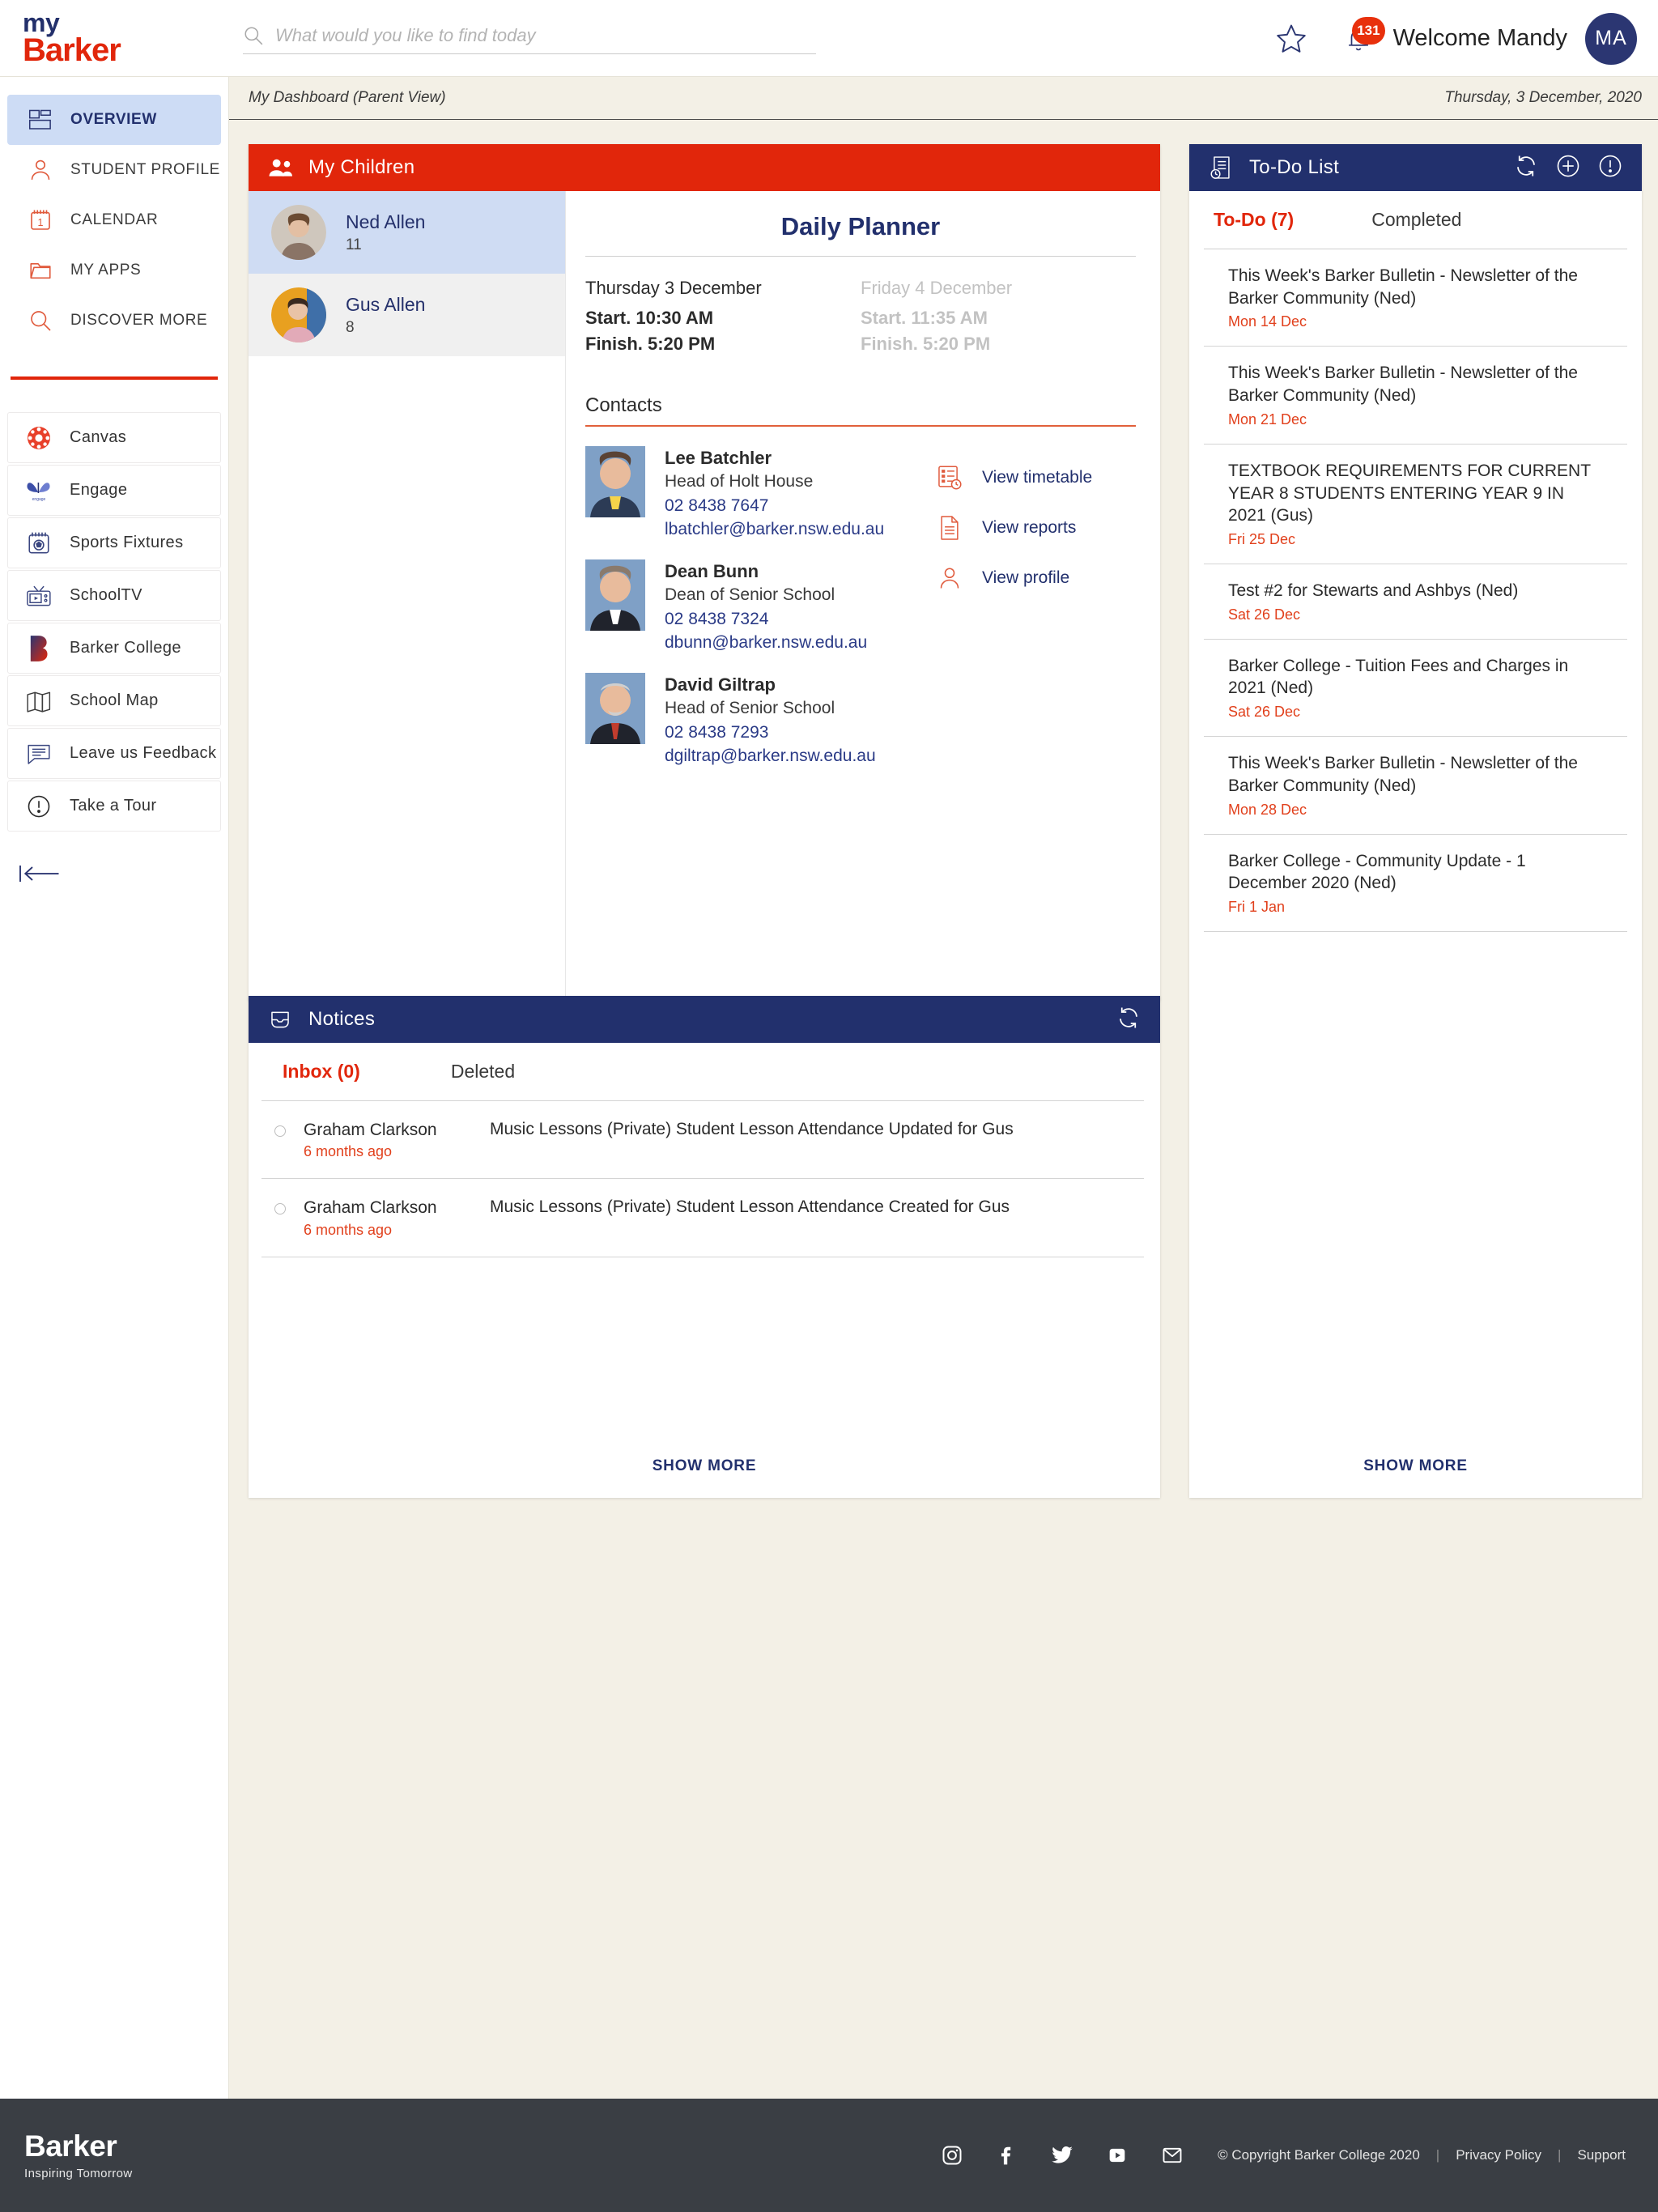 The height and width of the screenshot is (2212, 1658). Describe the element at coordinates (704, 1466) in the screenshot. I see `notices-show-more-button: SHOW MORE` at that location.